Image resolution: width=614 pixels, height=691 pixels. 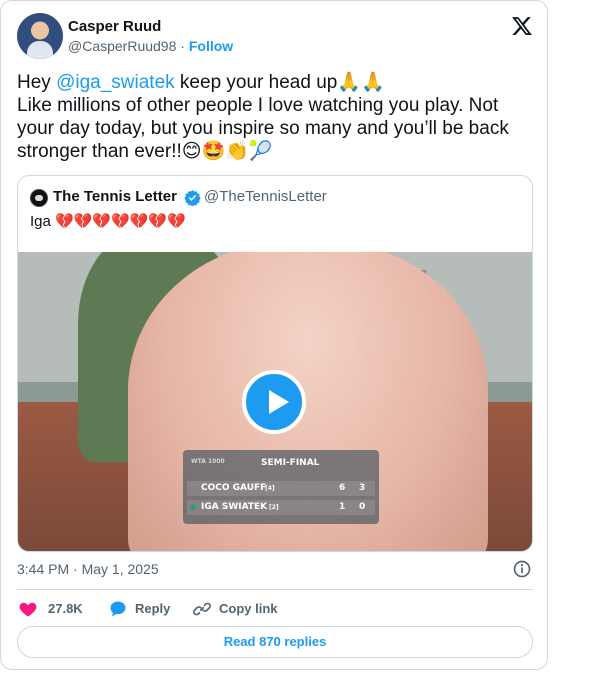 What do you see at coordinates (275, 37) in the screenshot?
I see `tweet-header: Casper Ruud @CasperRuud98 · Follow` at bounding box center [275, 37].